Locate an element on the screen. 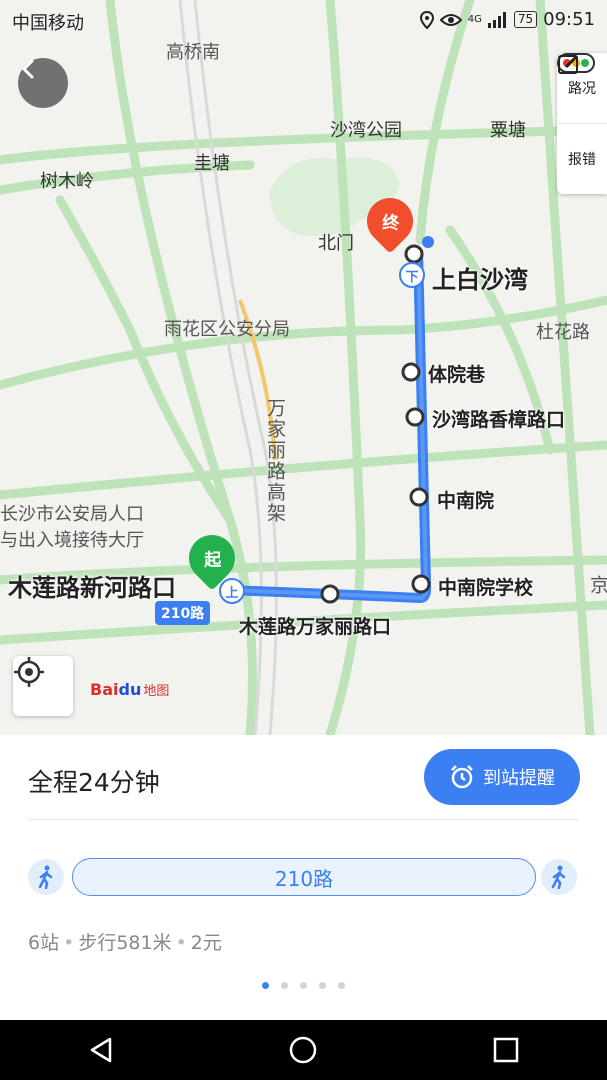  chevron-left-icon is located at coordinates (27, 69).